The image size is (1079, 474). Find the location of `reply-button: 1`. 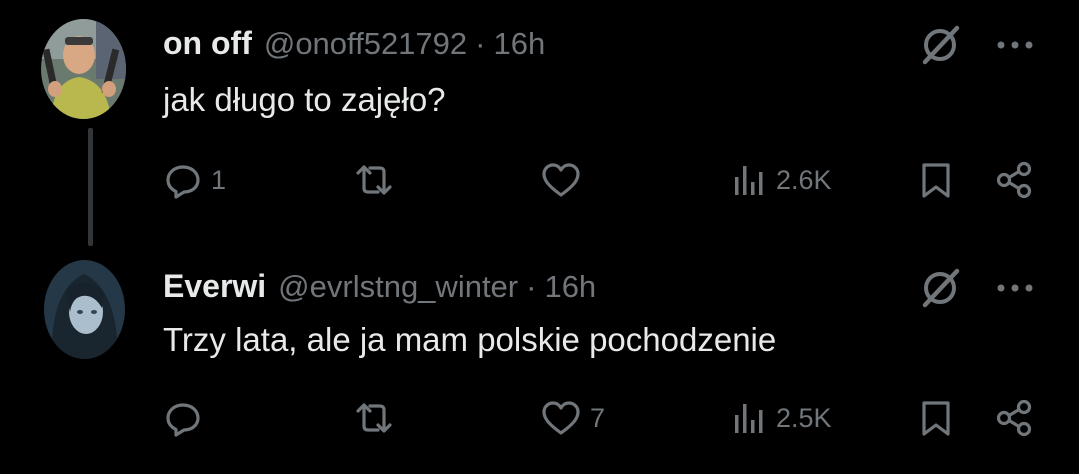

reply-button: 1 is located at coordinates (194, 180).